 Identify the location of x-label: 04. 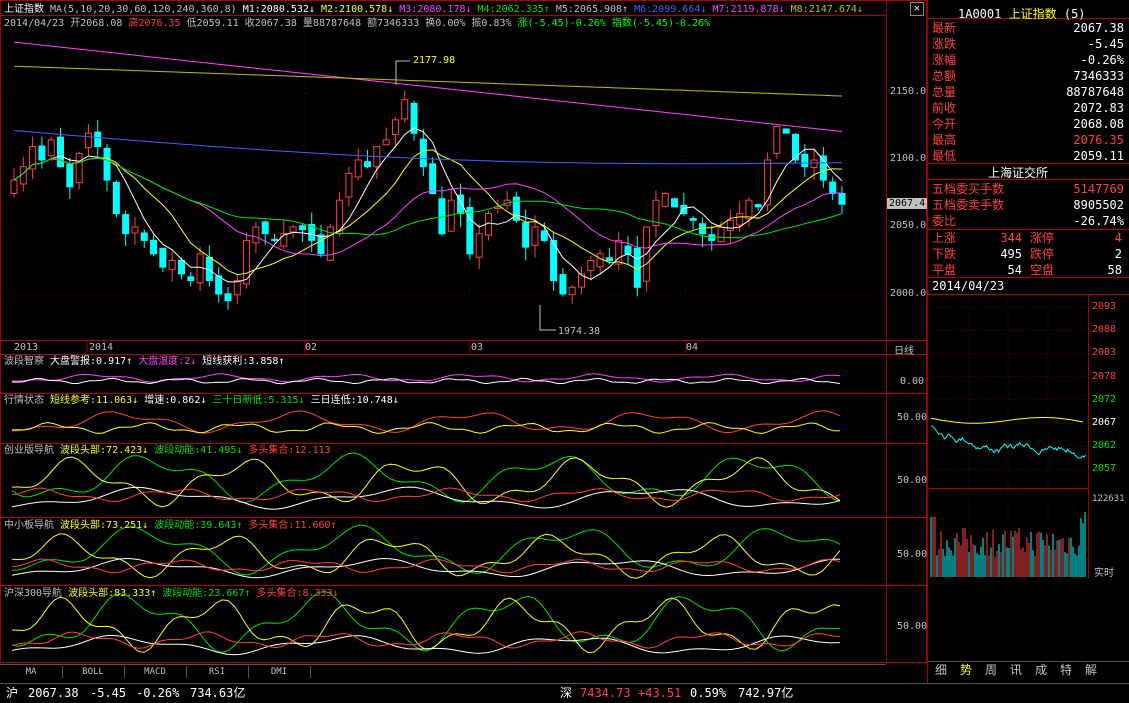
(692, 347).